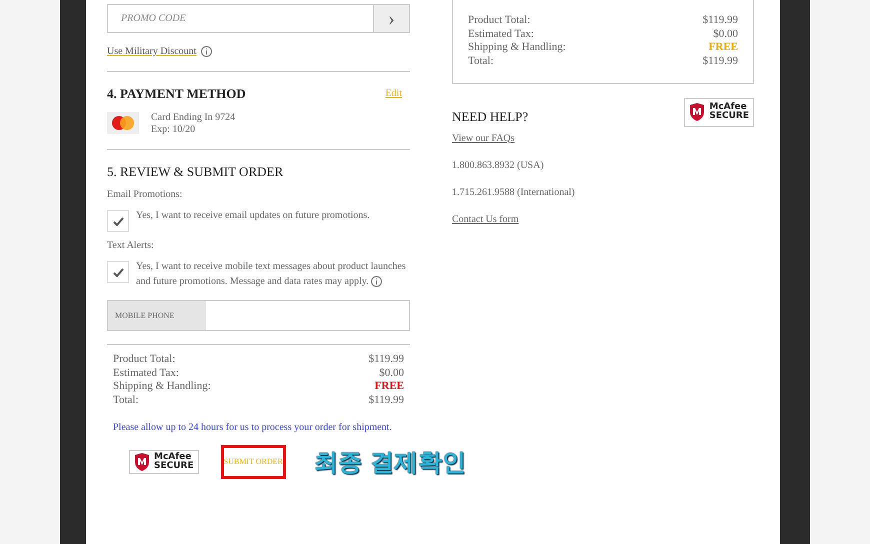 This screenshot has width=870, height=544. I want to click on mobile-phone-field: MOBILE PHONE, so click(258, 315).